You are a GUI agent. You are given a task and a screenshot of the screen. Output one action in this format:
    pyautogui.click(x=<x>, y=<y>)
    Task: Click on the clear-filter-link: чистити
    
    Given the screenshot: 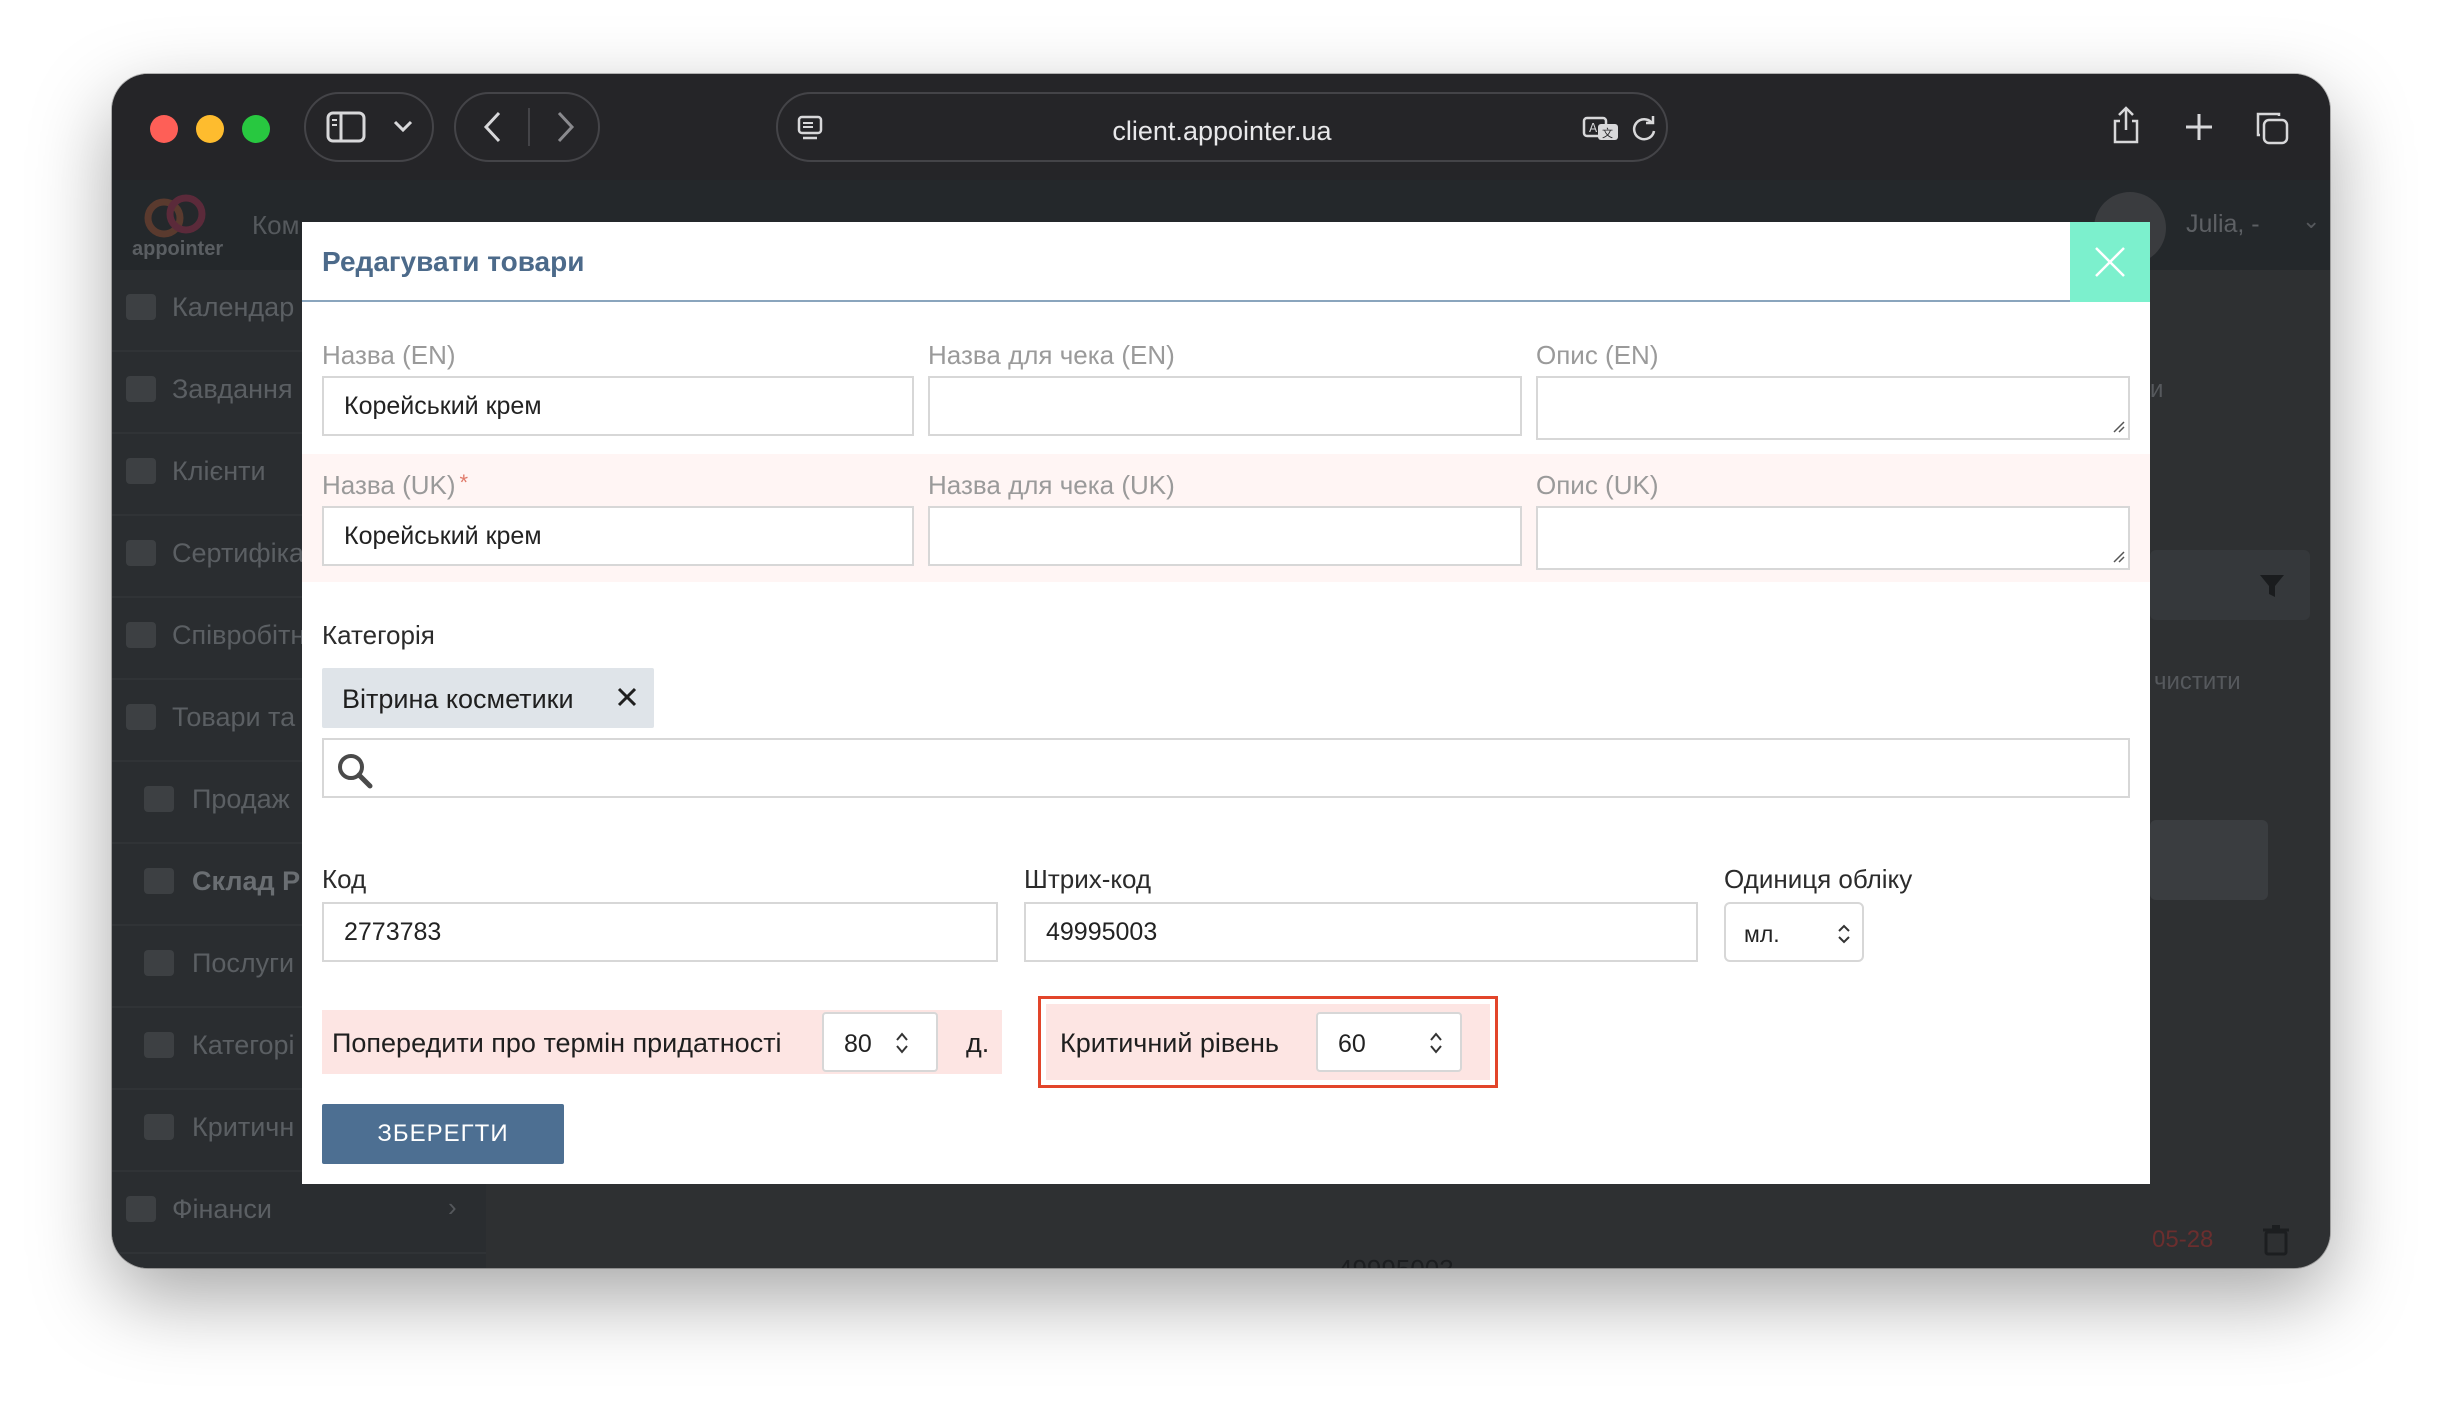 What is the action you would take?
    pyautogui.click(x=2197, y=682)
    